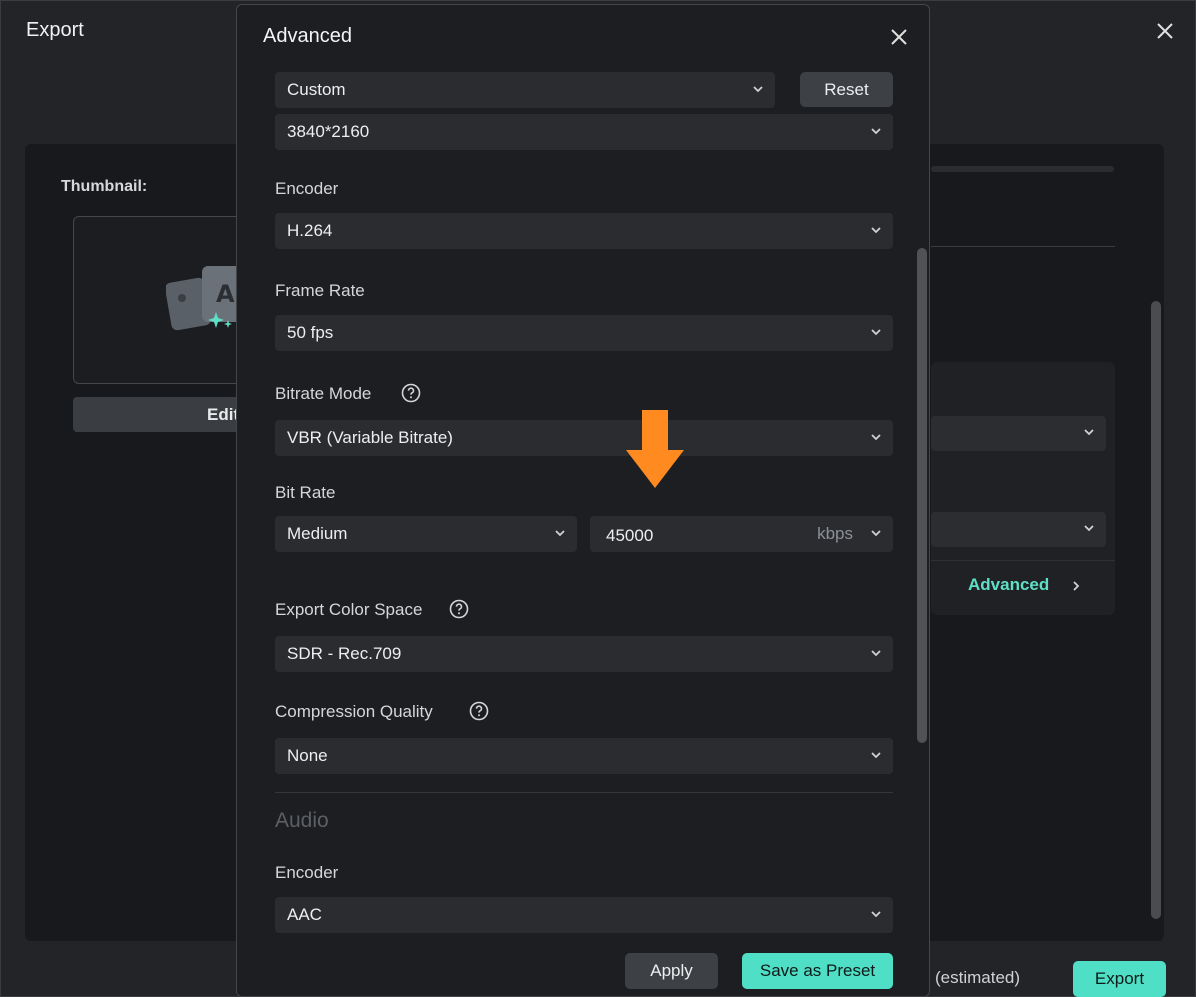 The image size is (1196, 997). Describe the element at coordinates (307, 872) in the screenshot. I see `audio-encoder-label: Encoder` at that location.